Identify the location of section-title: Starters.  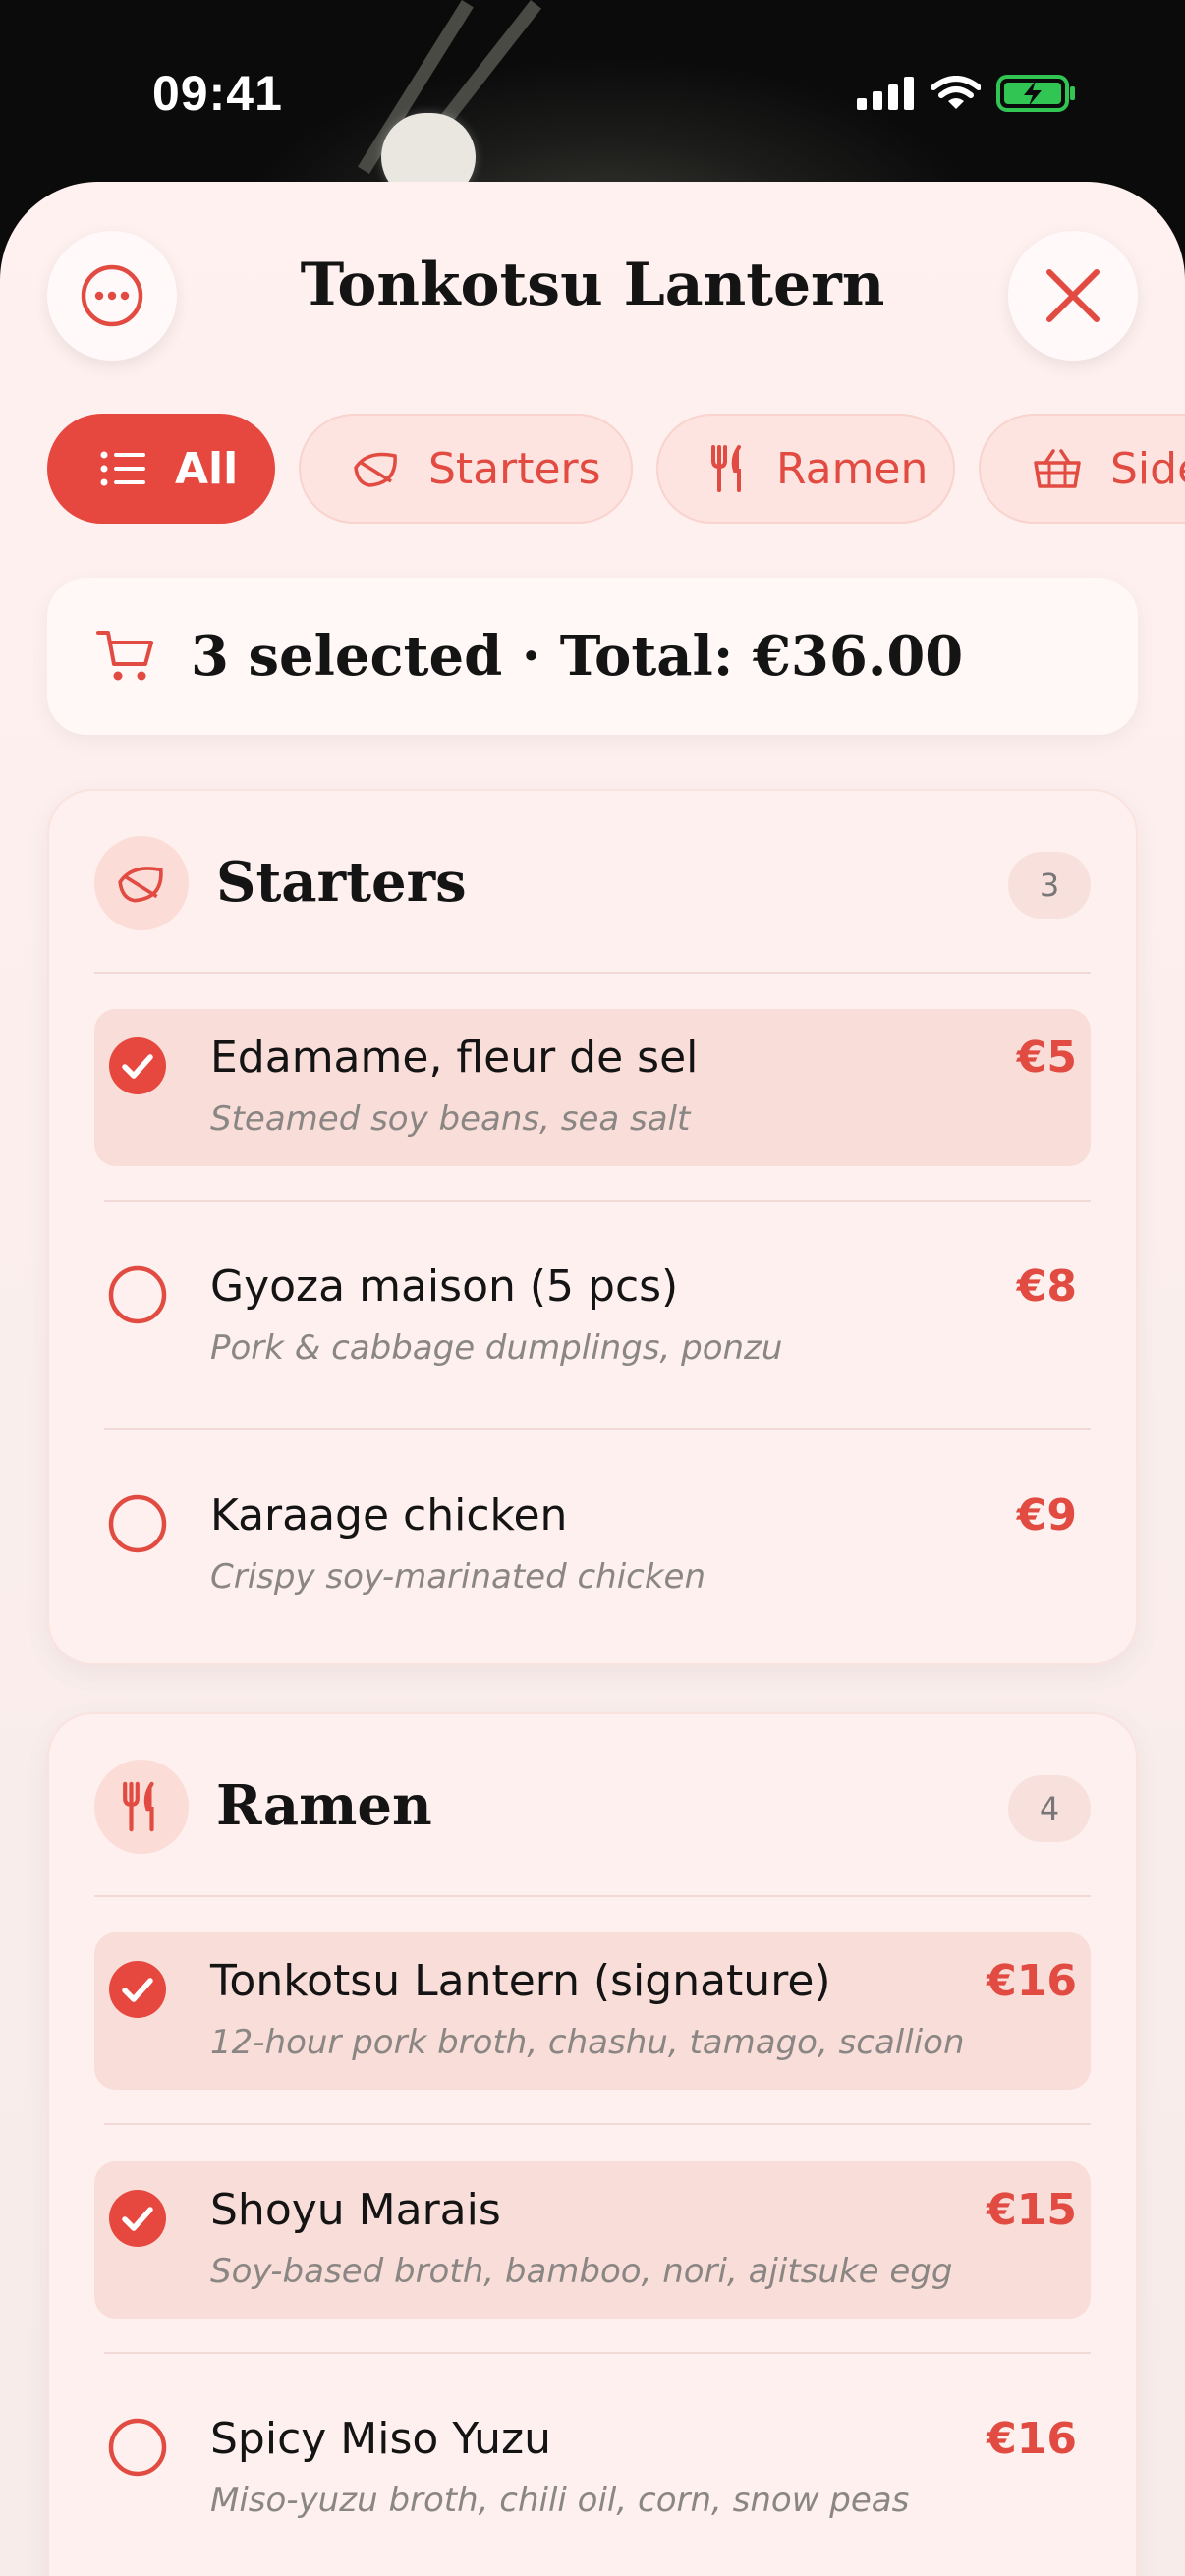
(342, 882).